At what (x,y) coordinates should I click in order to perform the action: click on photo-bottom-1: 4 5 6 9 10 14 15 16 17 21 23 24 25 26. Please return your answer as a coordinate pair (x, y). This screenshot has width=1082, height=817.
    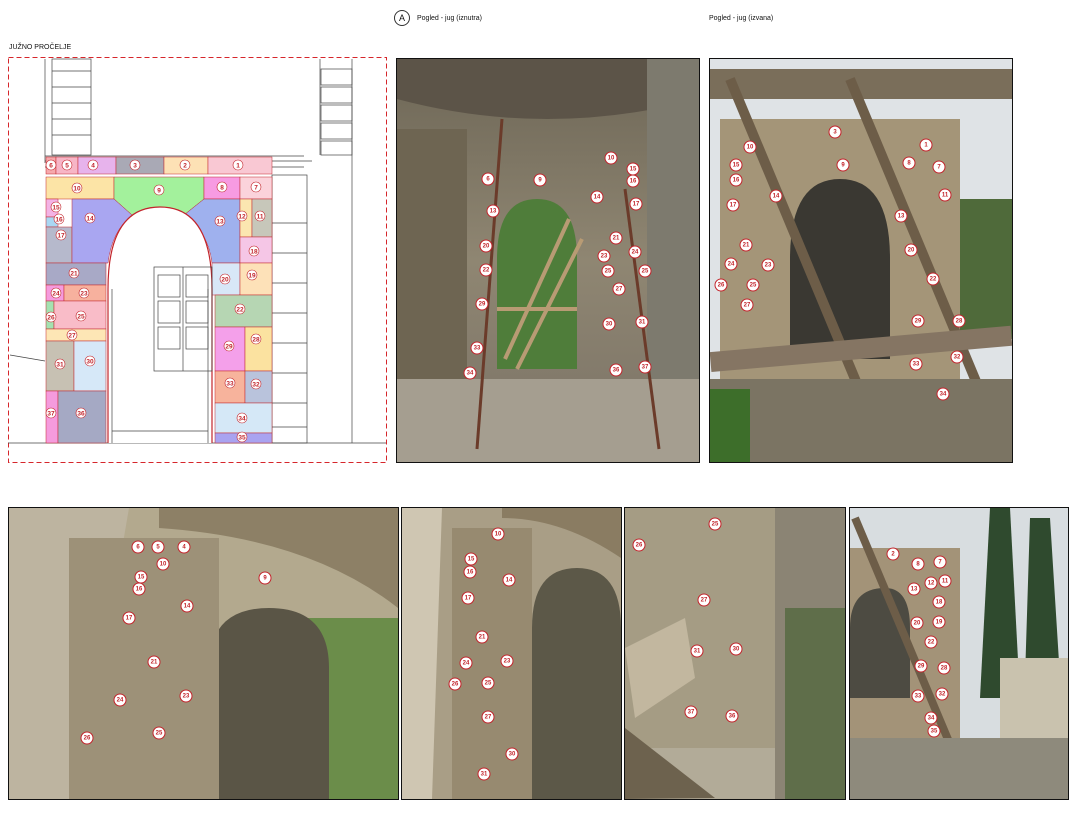
    Looking at the image, I should click on (203, 653).